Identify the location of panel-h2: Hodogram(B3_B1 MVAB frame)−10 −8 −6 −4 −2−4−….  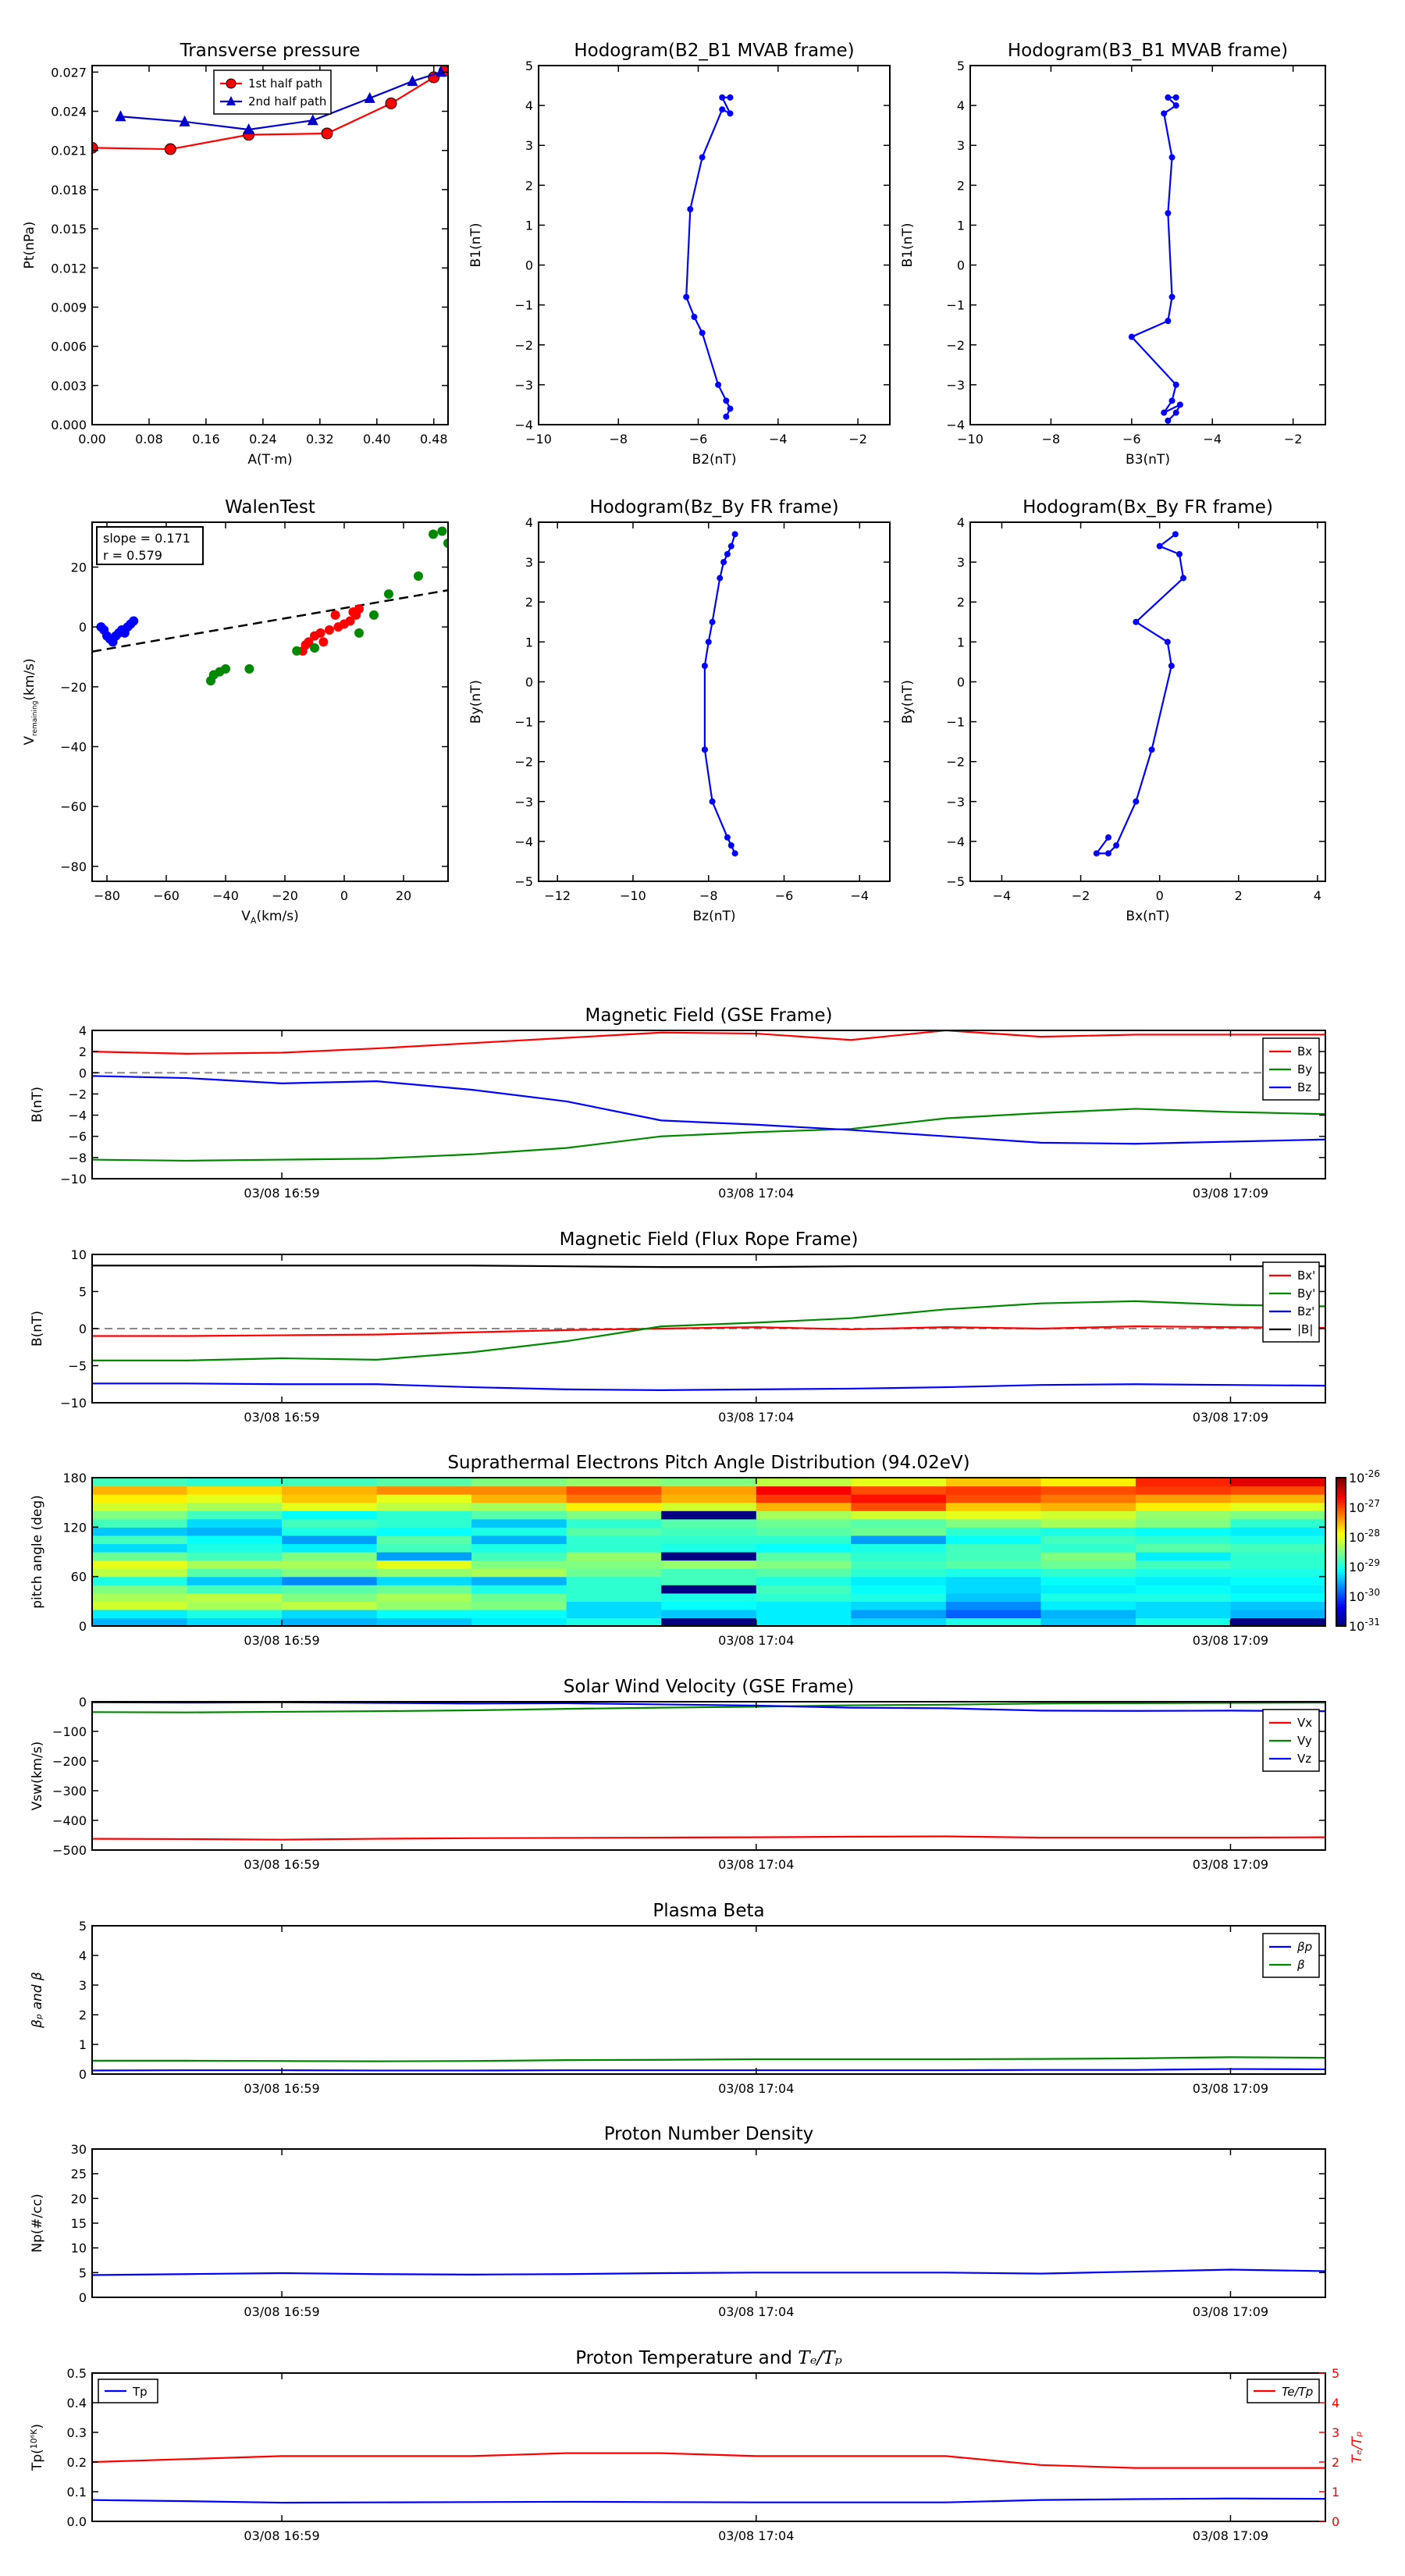
(1113, 255).